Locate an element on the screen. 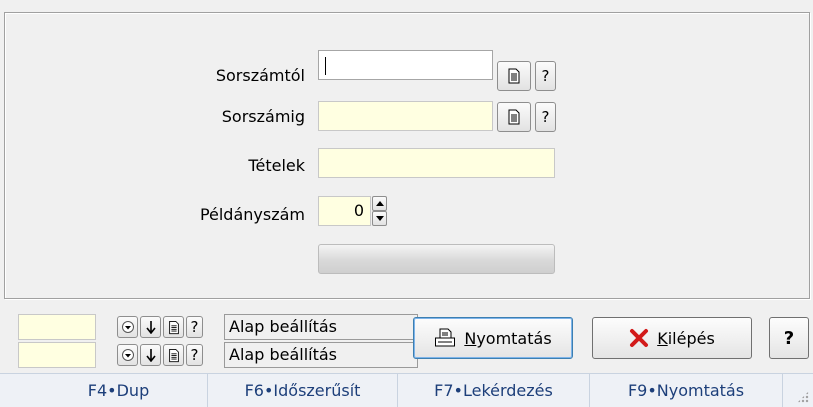 The image size is (813, 407). copies-value: 0 is located at coordinates (344, 211).